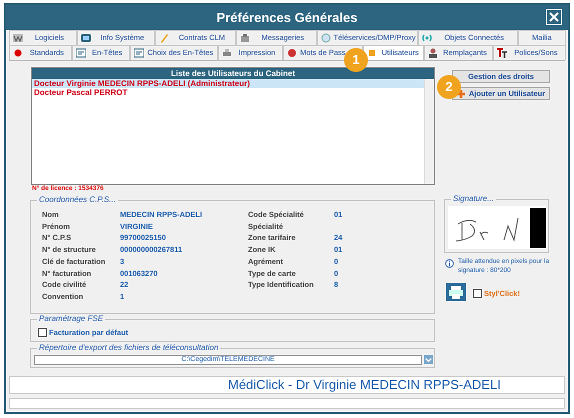 Image resolution: width=574 pixels, height=418 pixels. What do you see at coordinates (18, 38) in the screenshot?
I see `letter-w-icon` at bounding box center [18, 38].